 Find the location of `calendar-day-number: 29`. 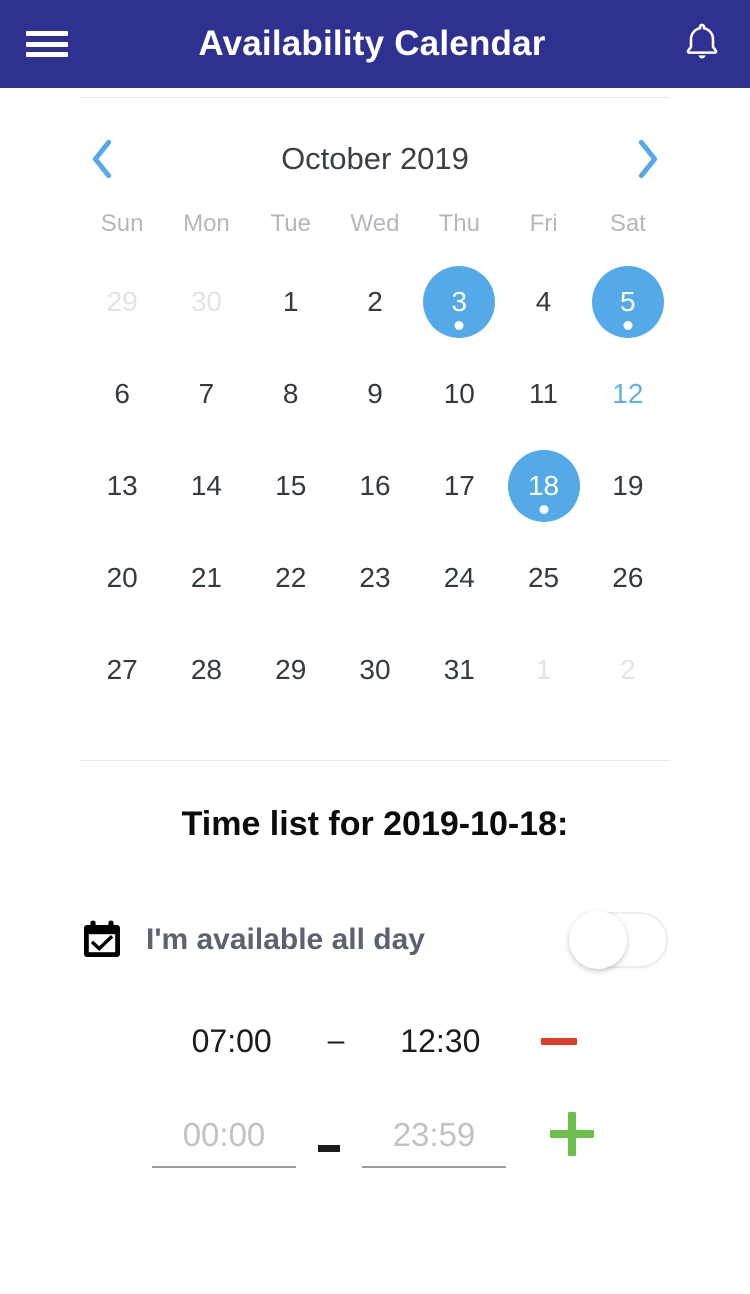

calendar-day-number: 29 is located at coordinates (122, 301).